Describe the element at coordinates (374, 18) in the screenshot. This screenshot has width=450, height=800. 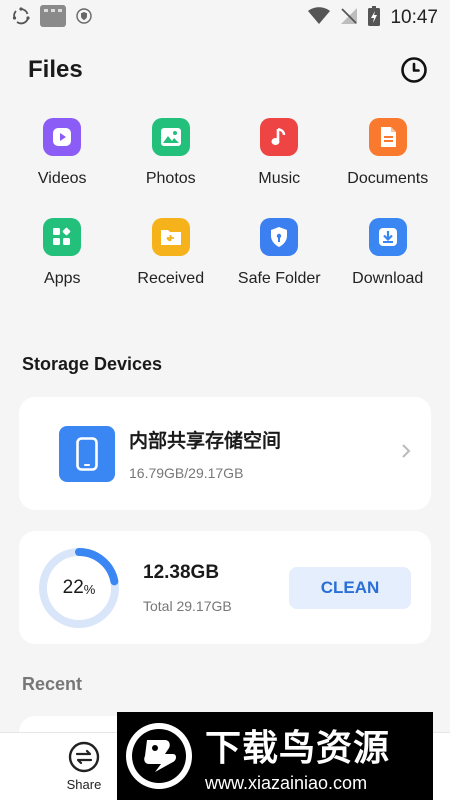
I see `battery-charging-icon` at that location.